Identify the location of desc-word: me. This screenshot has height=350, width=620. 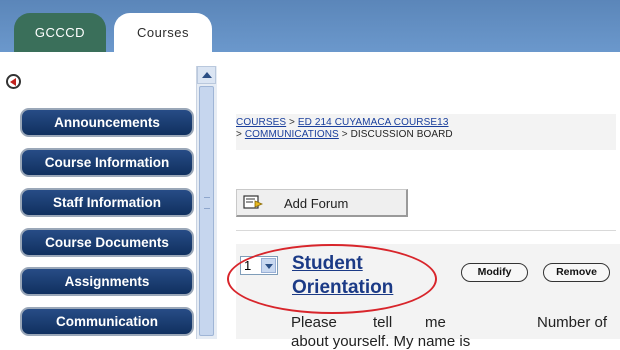
(435, 322).